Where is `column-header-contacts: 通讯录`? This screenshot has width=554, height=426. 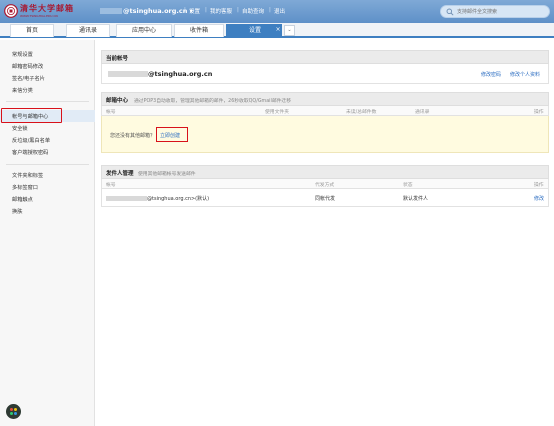 column-header-contacts: 通讯录 is located at coordinates (422, 112).